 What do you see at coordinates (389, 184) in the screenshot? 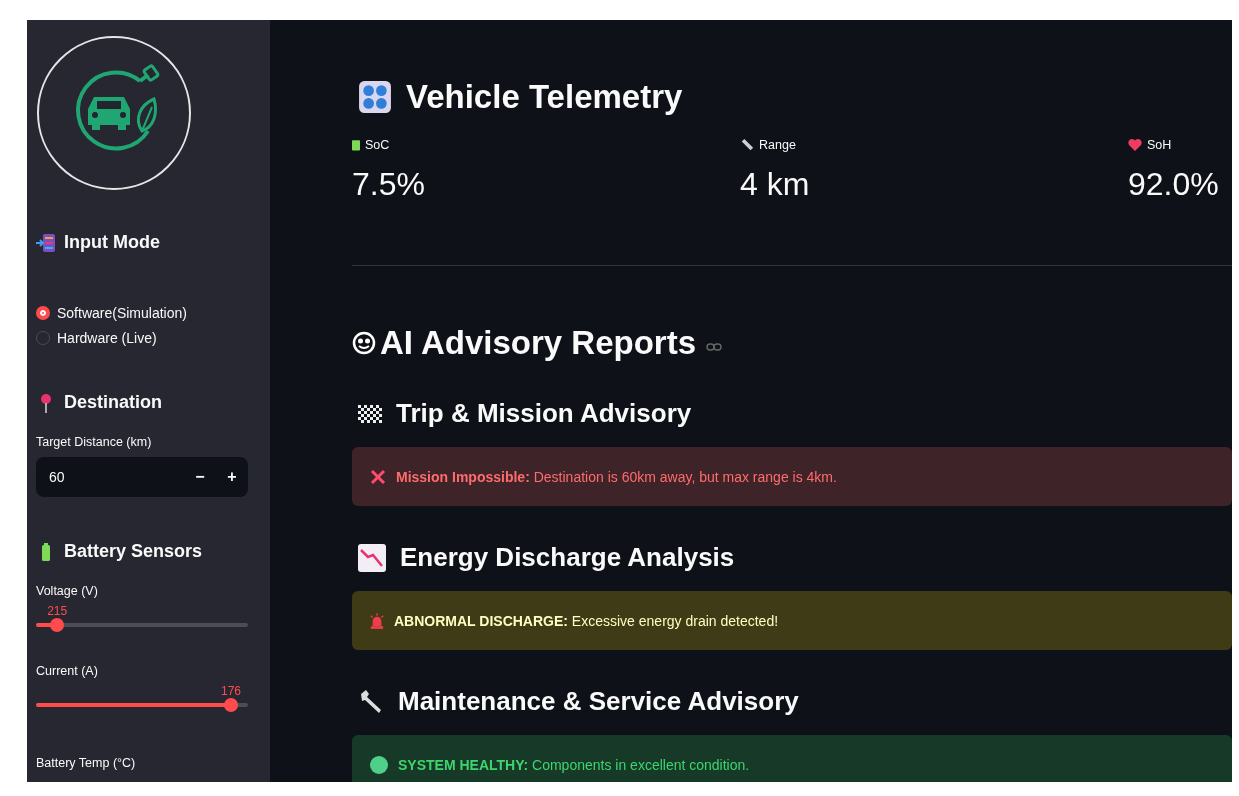
I see `metric-value: 7.5%` at bounding box center [389, 184].